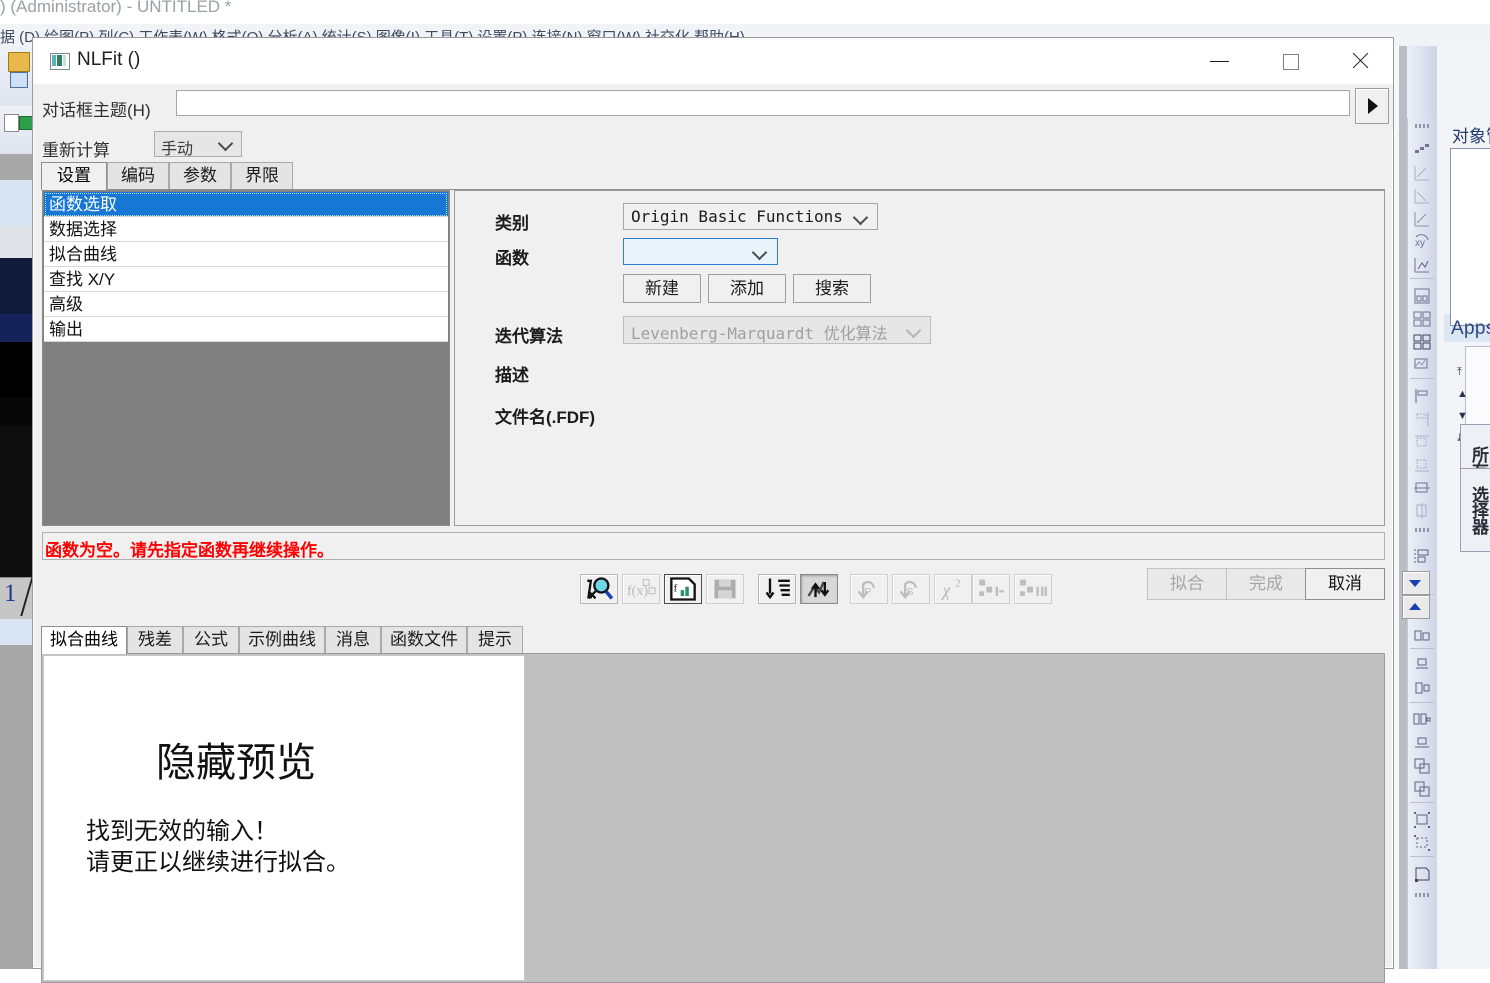 This screenshot has height=983, width=1490. I want to click on align-center-vertical-icon, so click(1422, 511).